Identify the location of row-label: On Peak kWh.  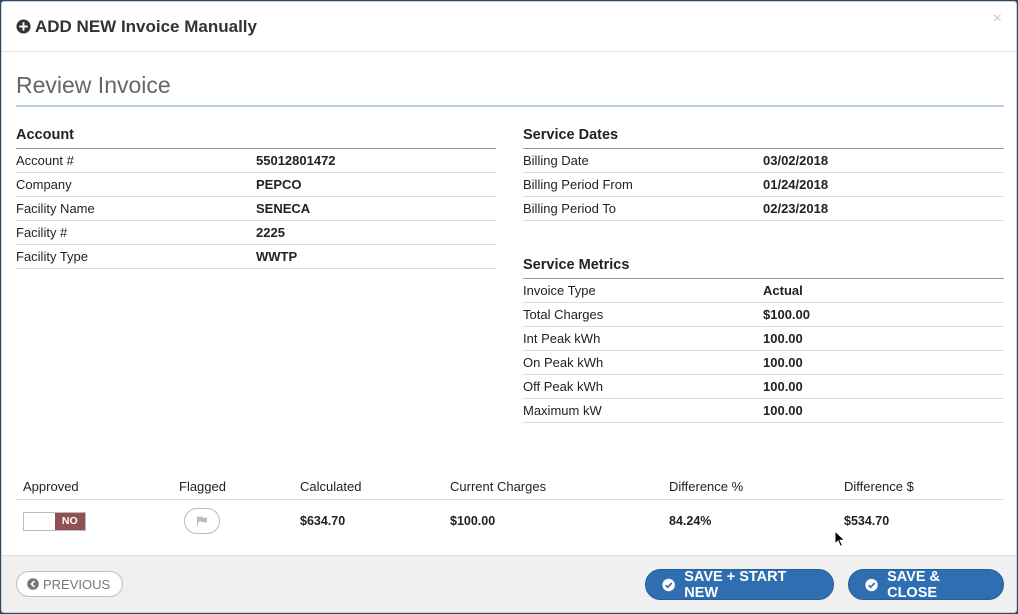
(563, 362).